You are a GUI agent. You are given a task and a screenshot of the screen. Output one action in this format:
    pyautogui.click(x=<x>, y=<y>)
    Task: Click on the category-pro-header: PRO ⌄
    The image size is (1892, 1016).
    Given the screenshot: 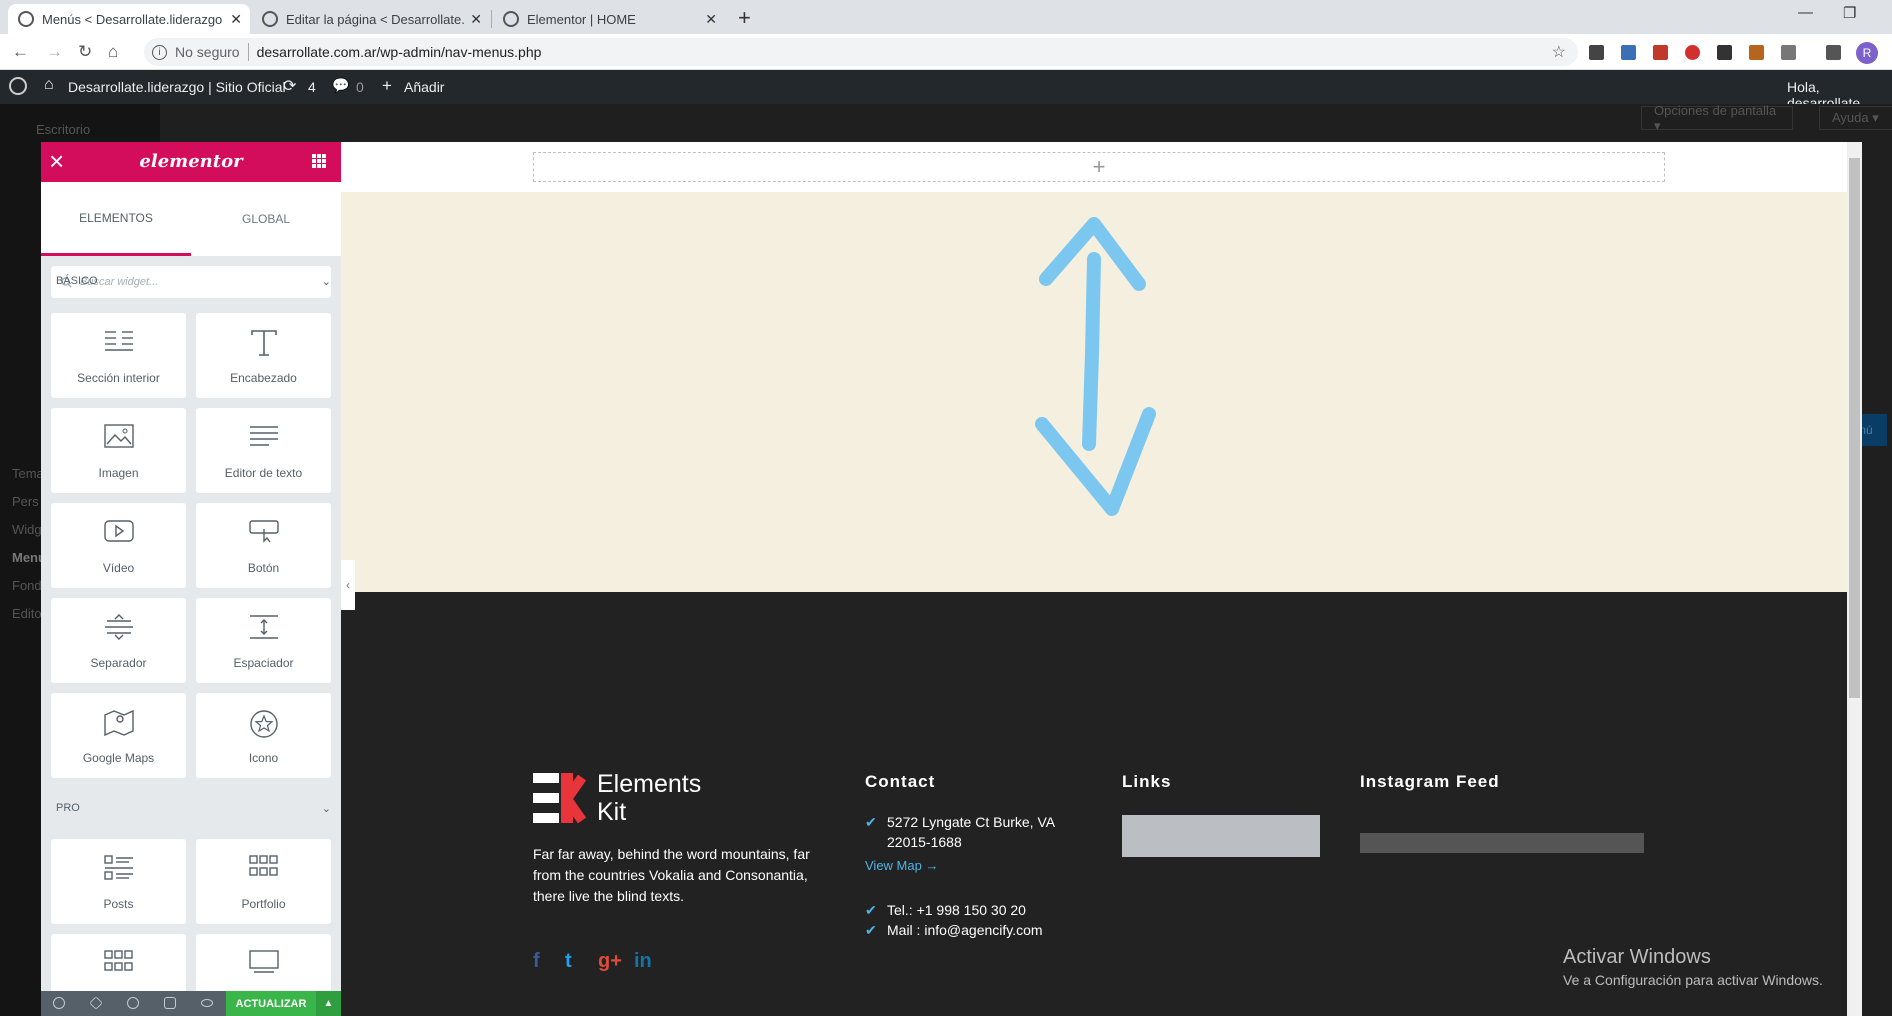 What is the action you would take?
    pyautogui.click(x=193, y=808)
    